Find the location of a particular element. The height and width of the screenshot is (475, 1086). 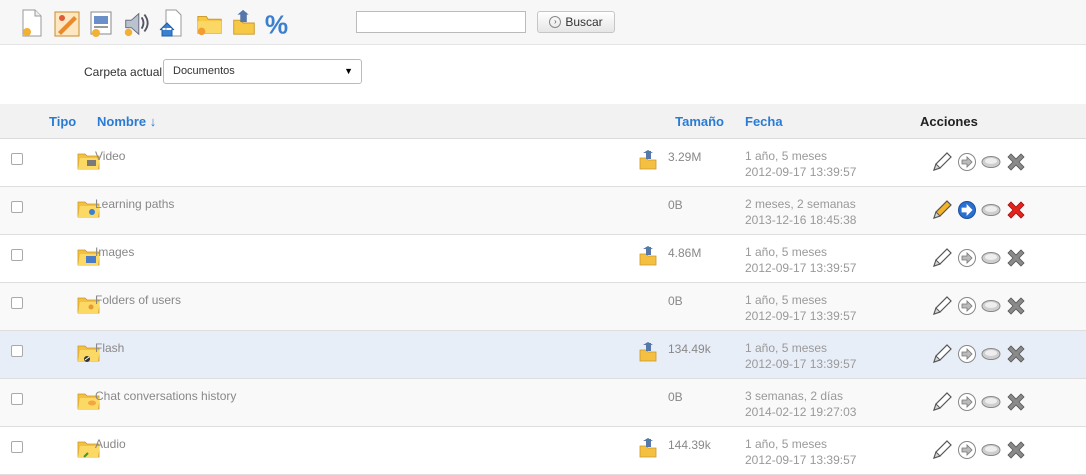

template-icon is located at coordinates (102, 23).